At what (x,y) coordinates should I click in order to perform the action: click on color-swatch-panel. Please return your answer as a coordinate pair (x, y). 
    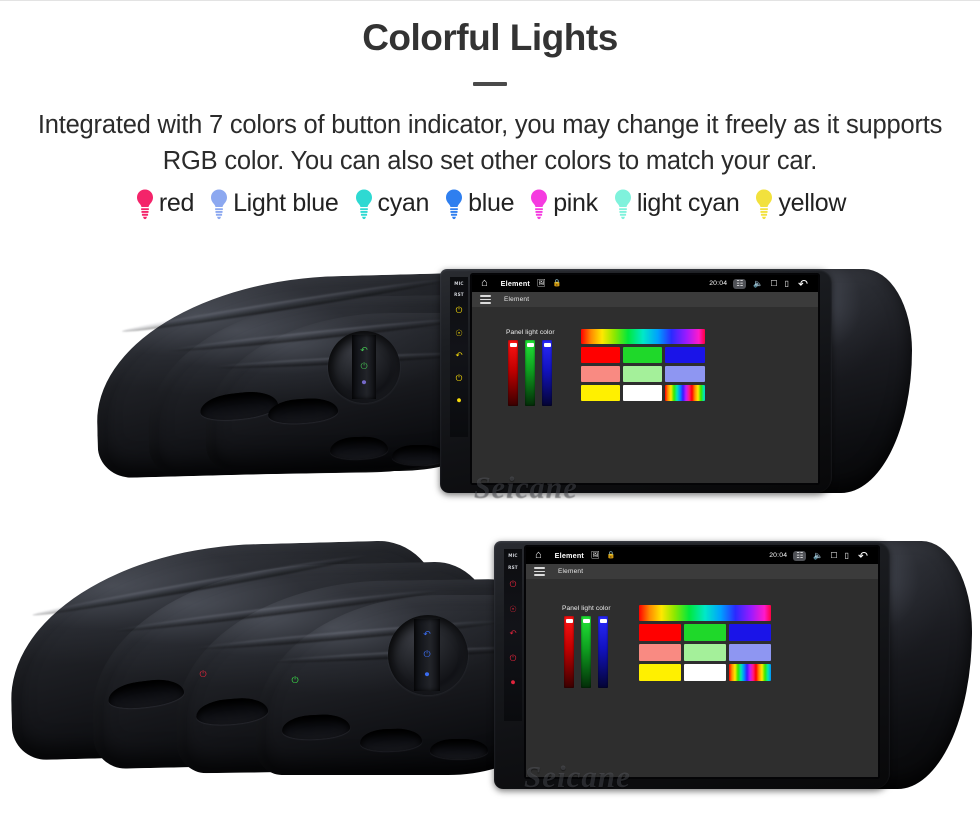
    Looking at the image, I should click on (642, 367).